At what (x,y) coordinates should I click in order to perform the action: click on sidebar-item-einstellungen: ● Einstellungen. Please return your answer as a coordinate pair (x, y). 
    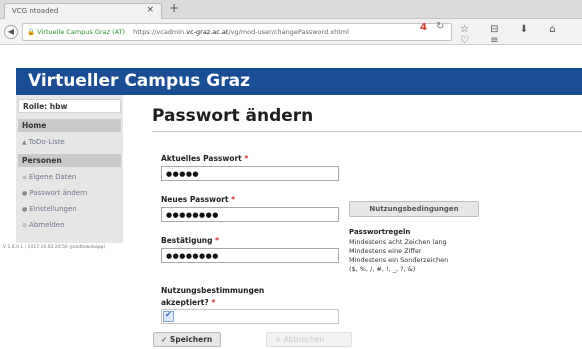
    Looking at the image, I should click on (49, 209).